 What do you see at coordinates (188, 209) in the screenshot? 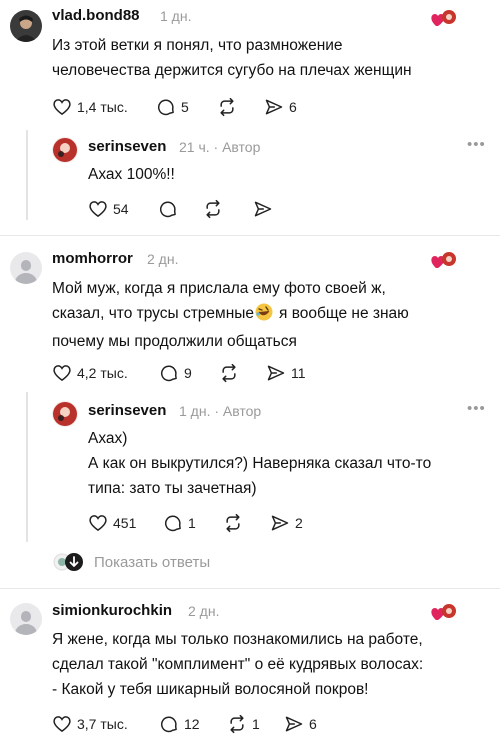
I see `action-bar: 54` at bounding box center [188, 209].